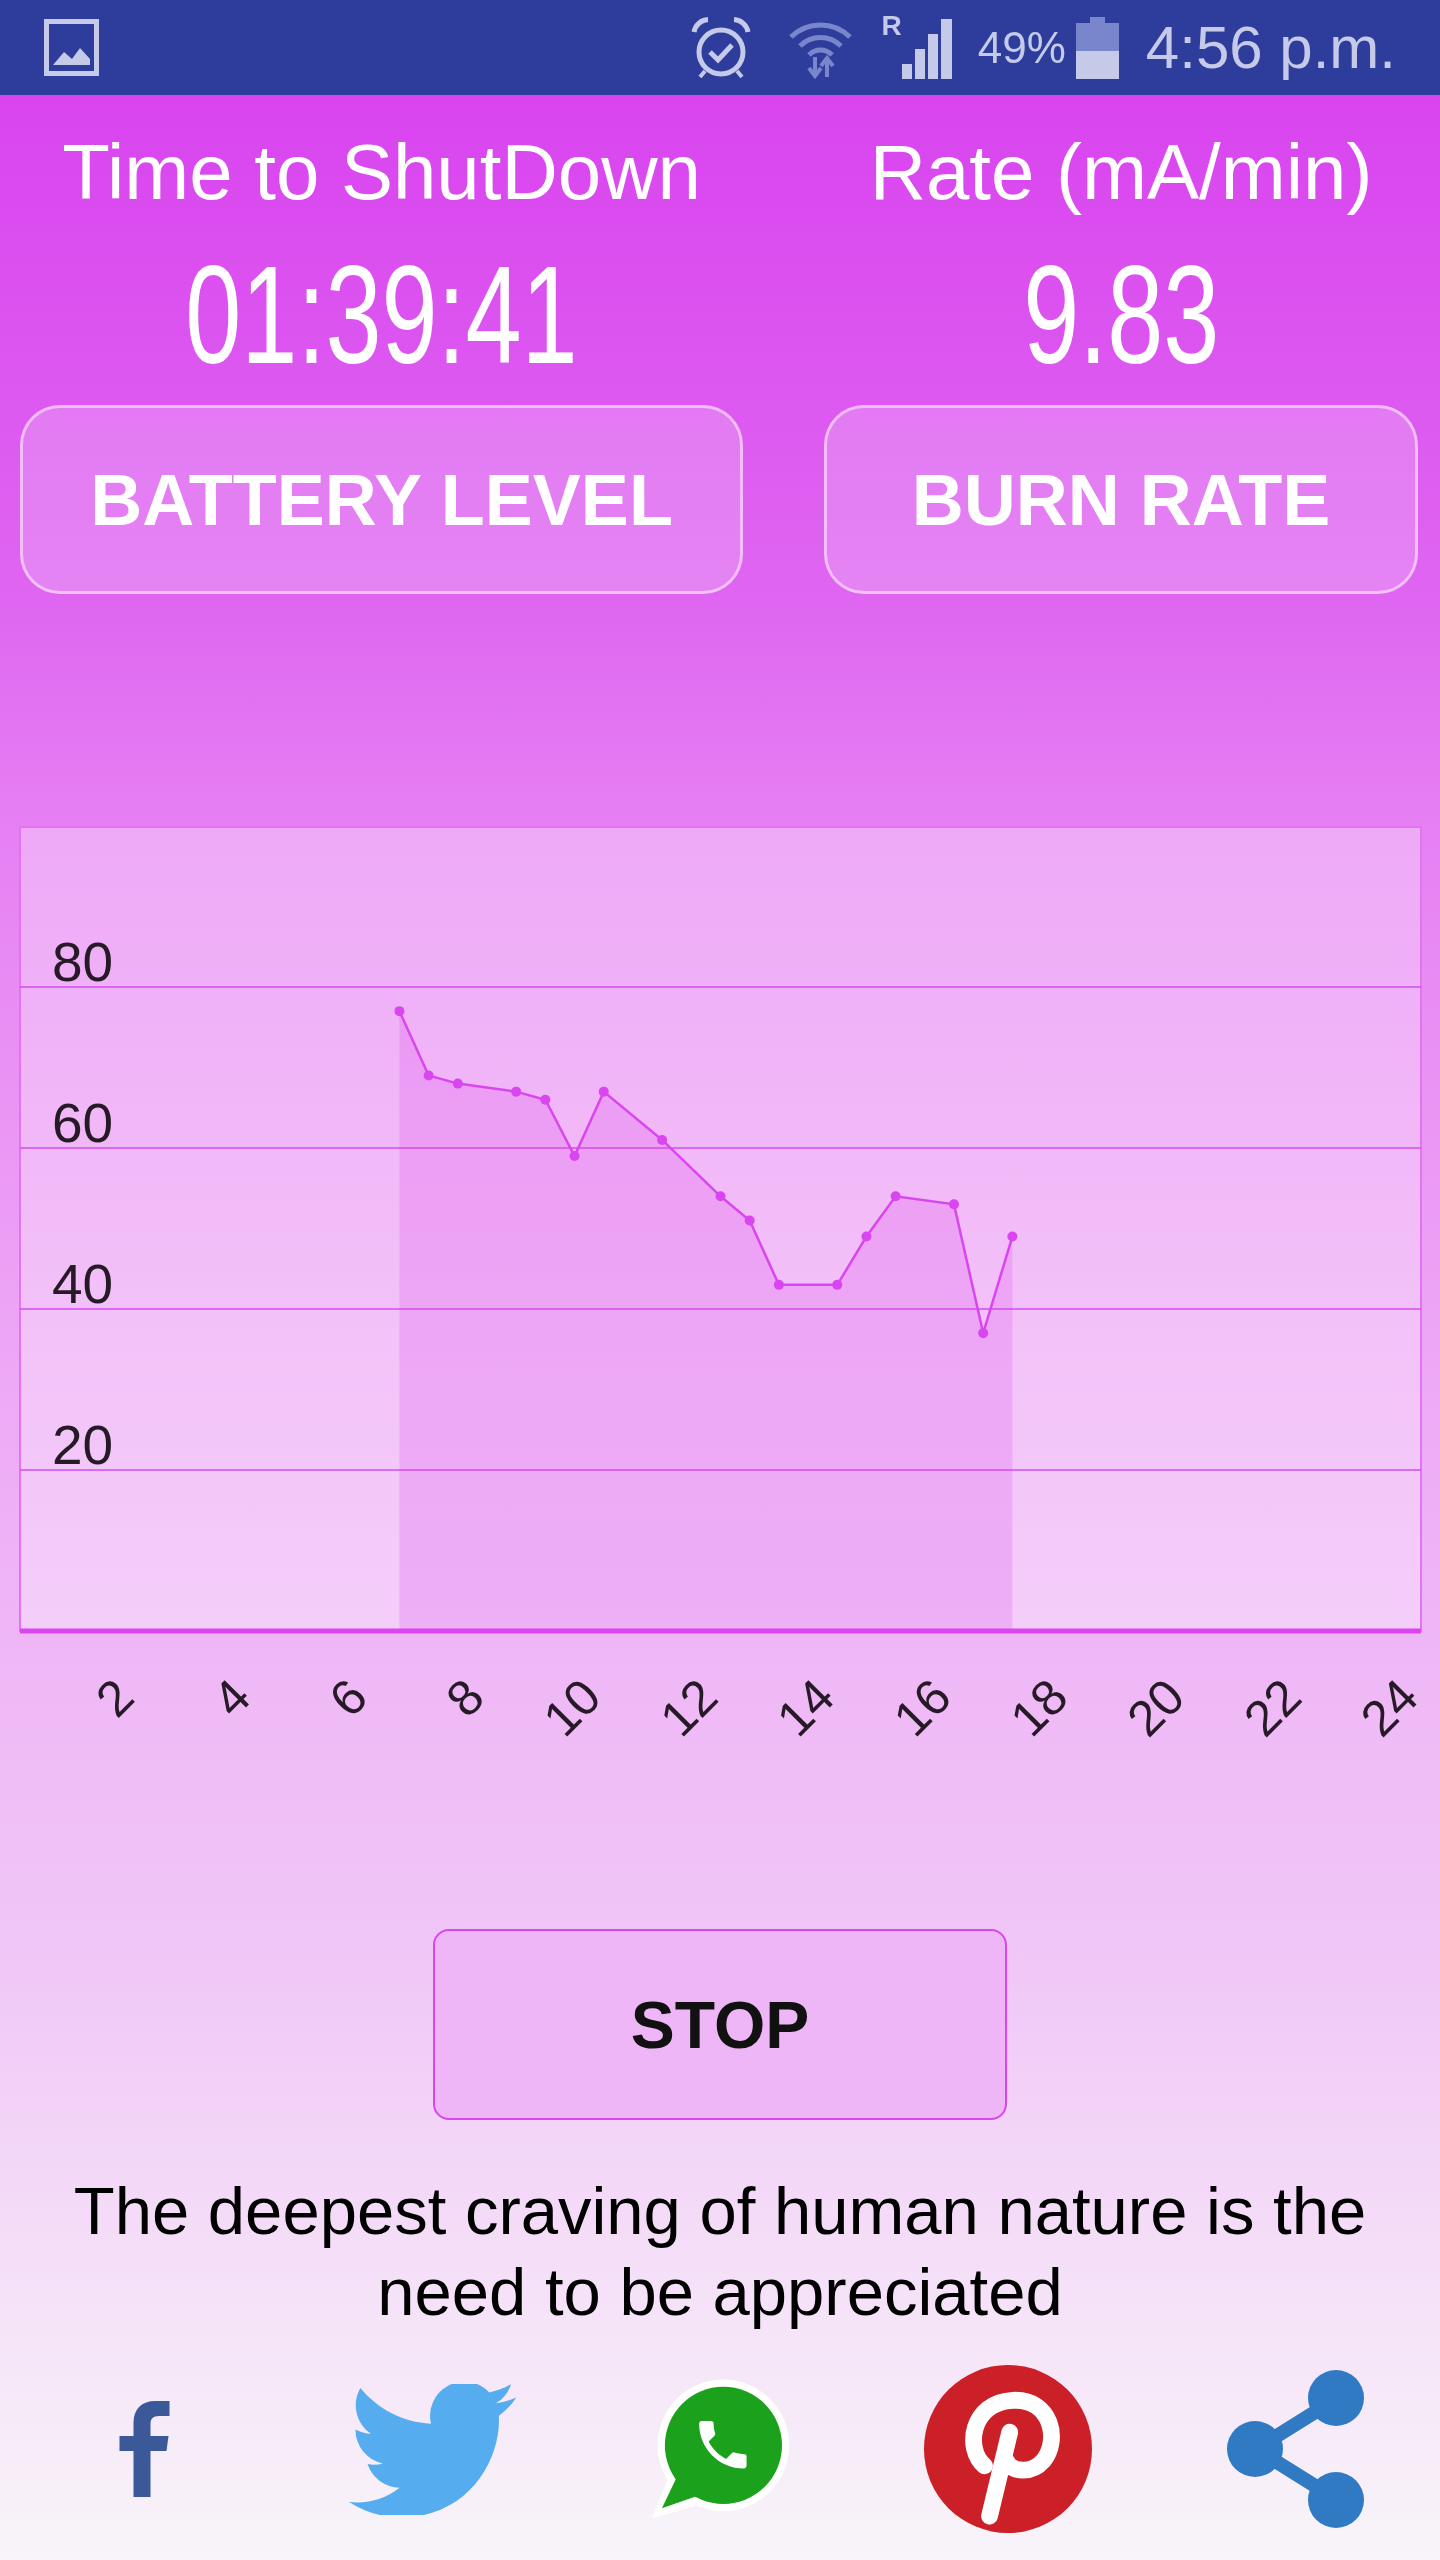  Describe the element at coordinates (720, 47) in the screenshot. I see `alarm-clock-icon` at that location.